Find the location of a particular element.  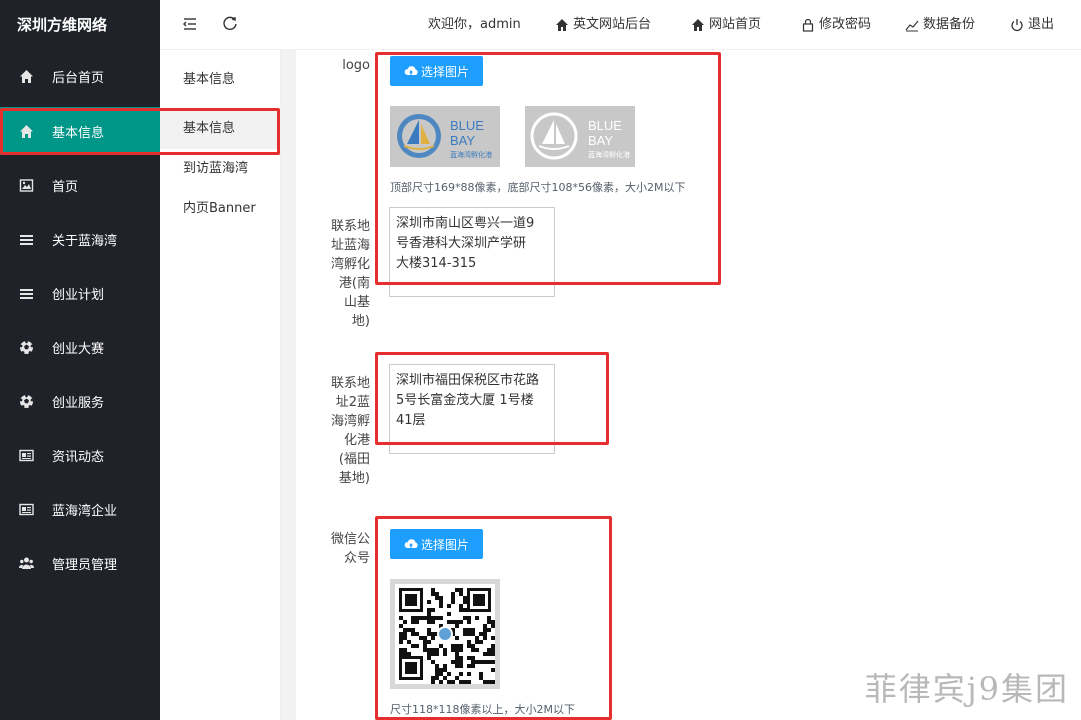

logo-bottom-text: BLUE BAY is located at coordinates (605, 133).